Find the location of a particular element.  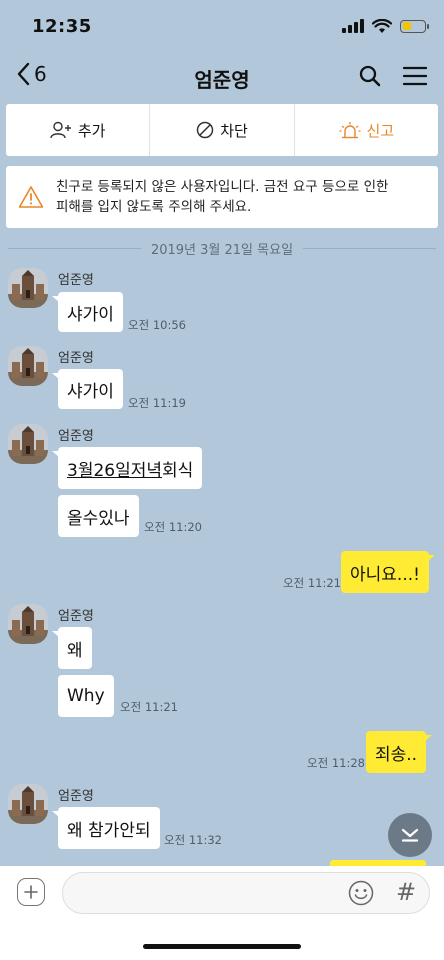

message-bubble: 왜 참가안되 is located at coordinates (106, 828).